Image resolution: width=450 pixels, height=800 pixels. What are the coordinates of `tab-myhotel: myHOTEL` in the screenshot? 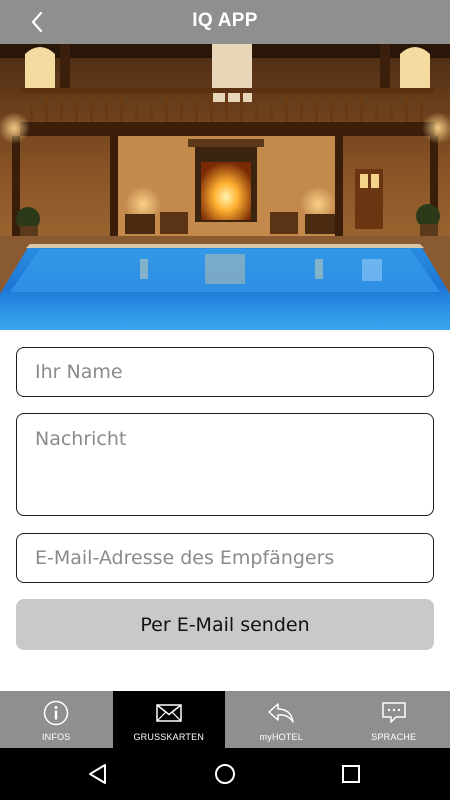 It's located at (281, 719).